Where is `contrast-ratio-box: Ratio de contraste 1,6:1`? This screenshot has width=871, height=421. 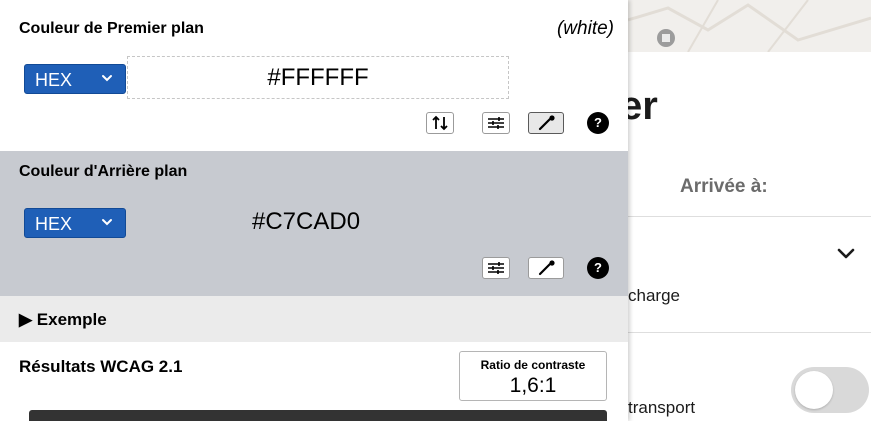 contrast-ratio-box: Ratio de contraste 1,6:1 is located at coordinates (533, 376).